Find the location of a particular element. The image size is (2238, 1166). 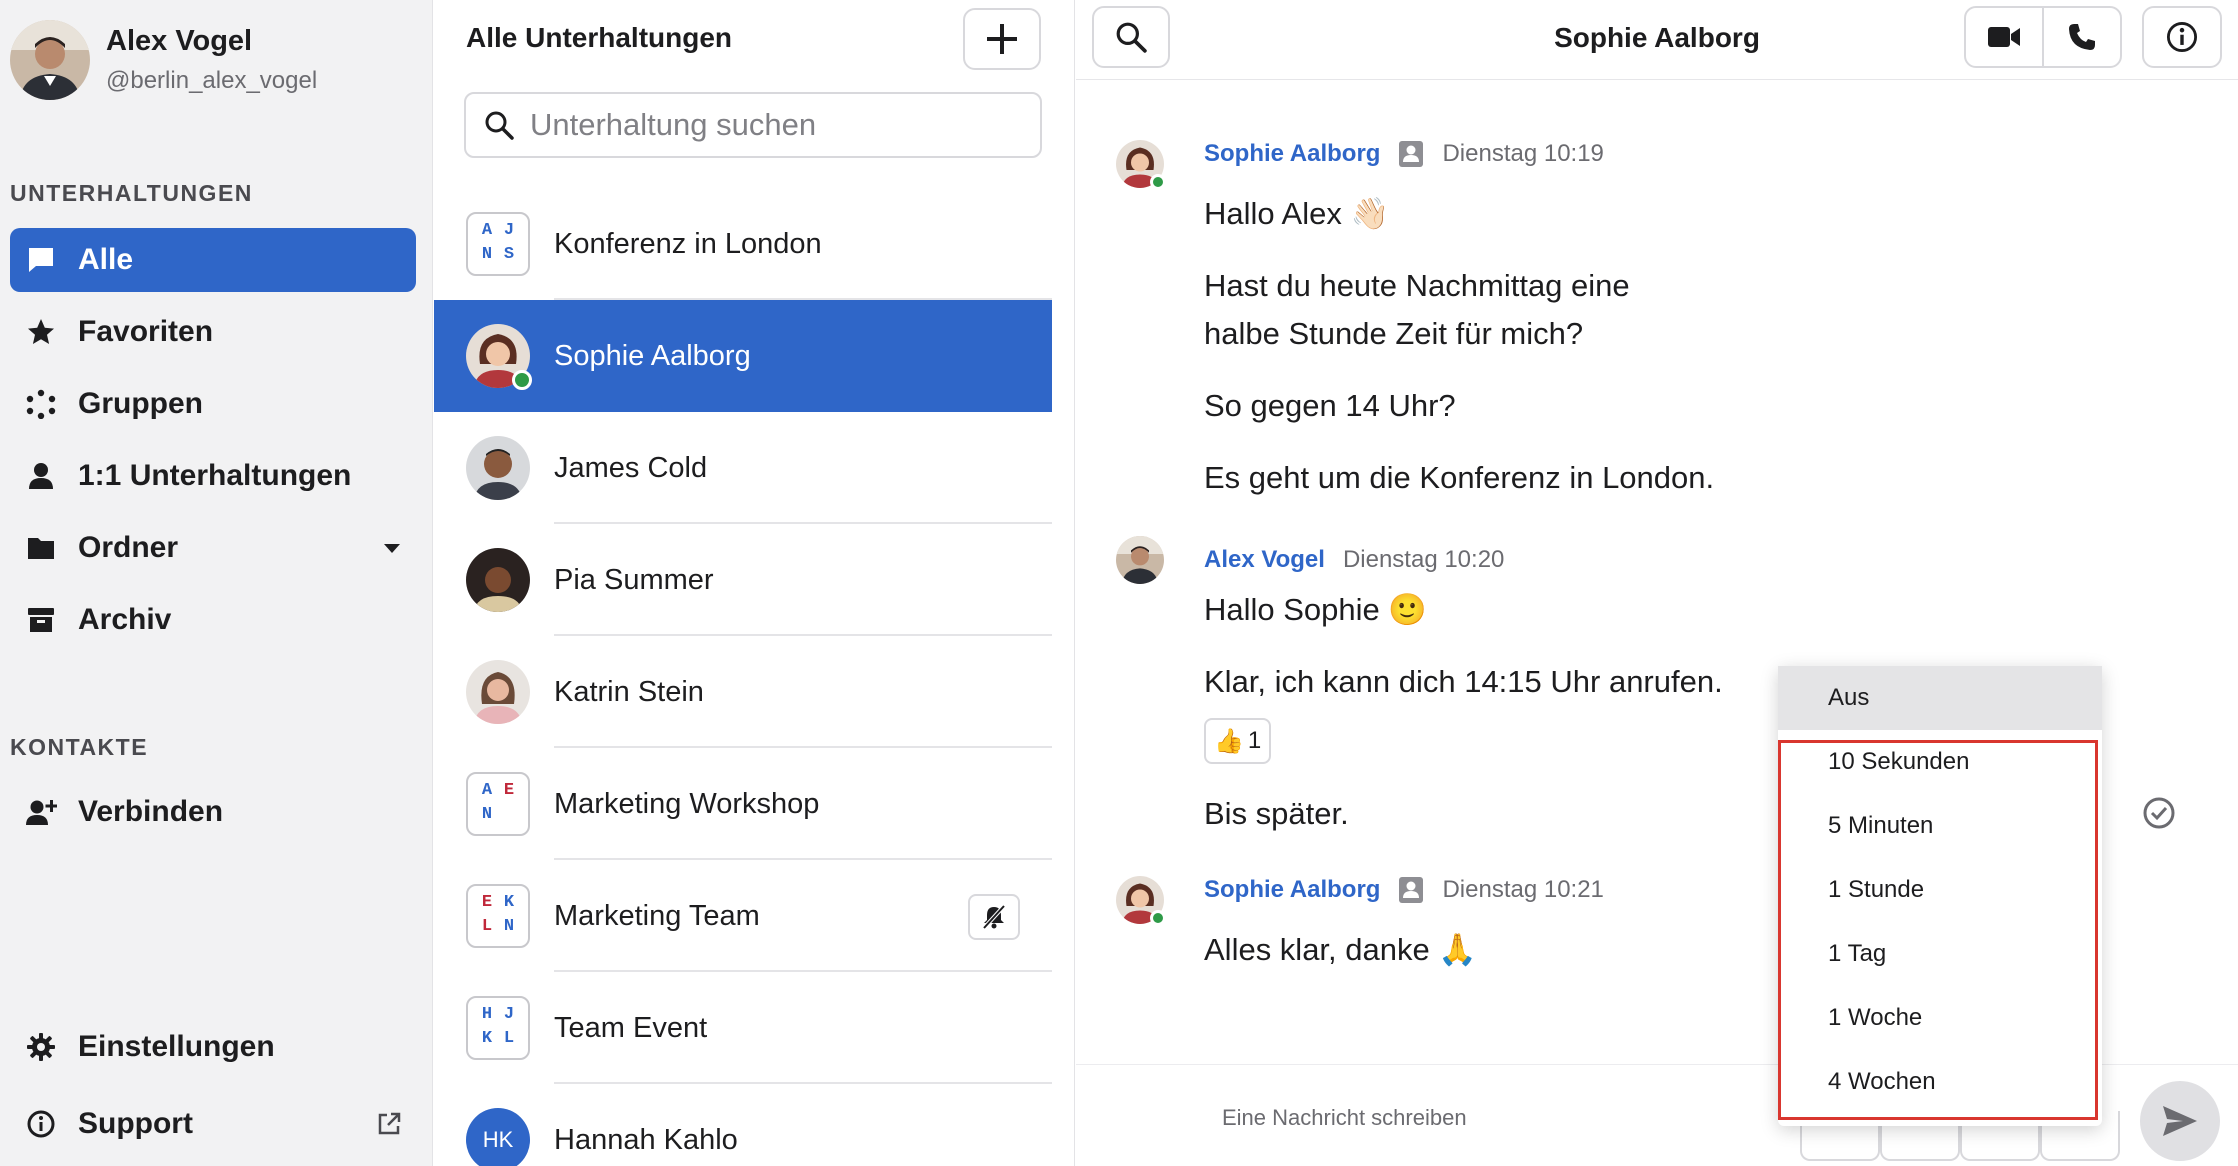

conversation-search-input is located at coordinates (770, 125).